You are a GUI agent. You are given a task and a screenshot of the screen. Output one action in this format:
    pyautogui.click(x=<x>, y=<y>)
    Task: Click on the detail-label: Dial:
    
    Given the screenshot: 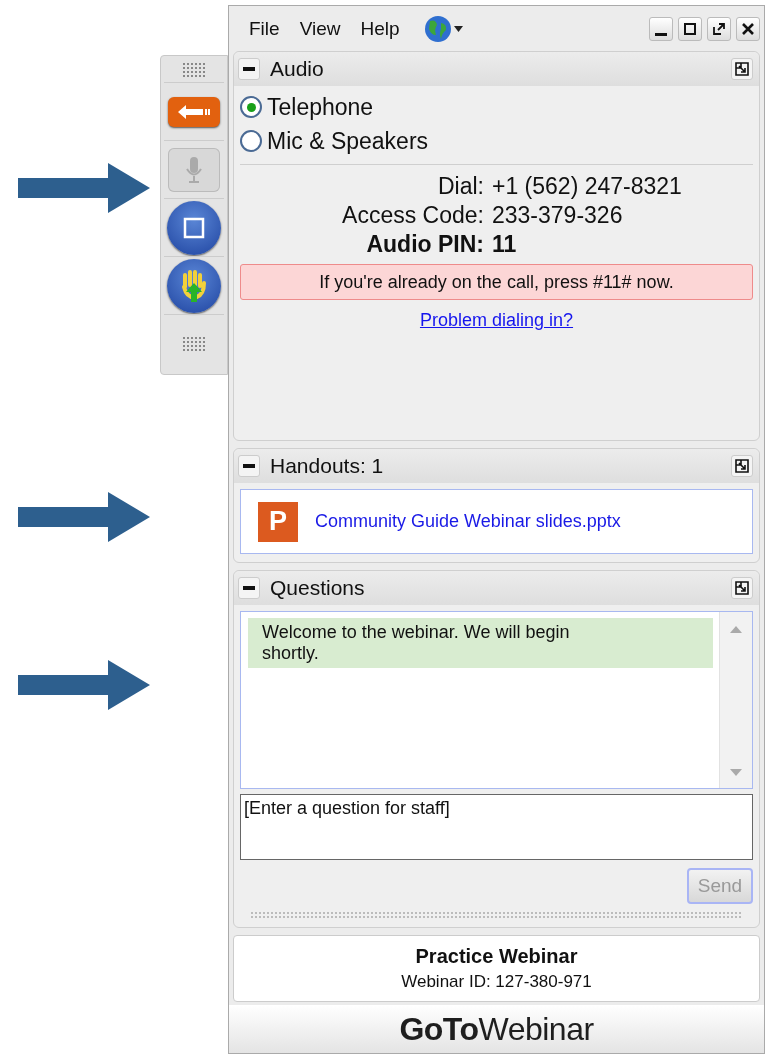 What is the action you would take?
    pyautogui.click(x=460, y=186)
    